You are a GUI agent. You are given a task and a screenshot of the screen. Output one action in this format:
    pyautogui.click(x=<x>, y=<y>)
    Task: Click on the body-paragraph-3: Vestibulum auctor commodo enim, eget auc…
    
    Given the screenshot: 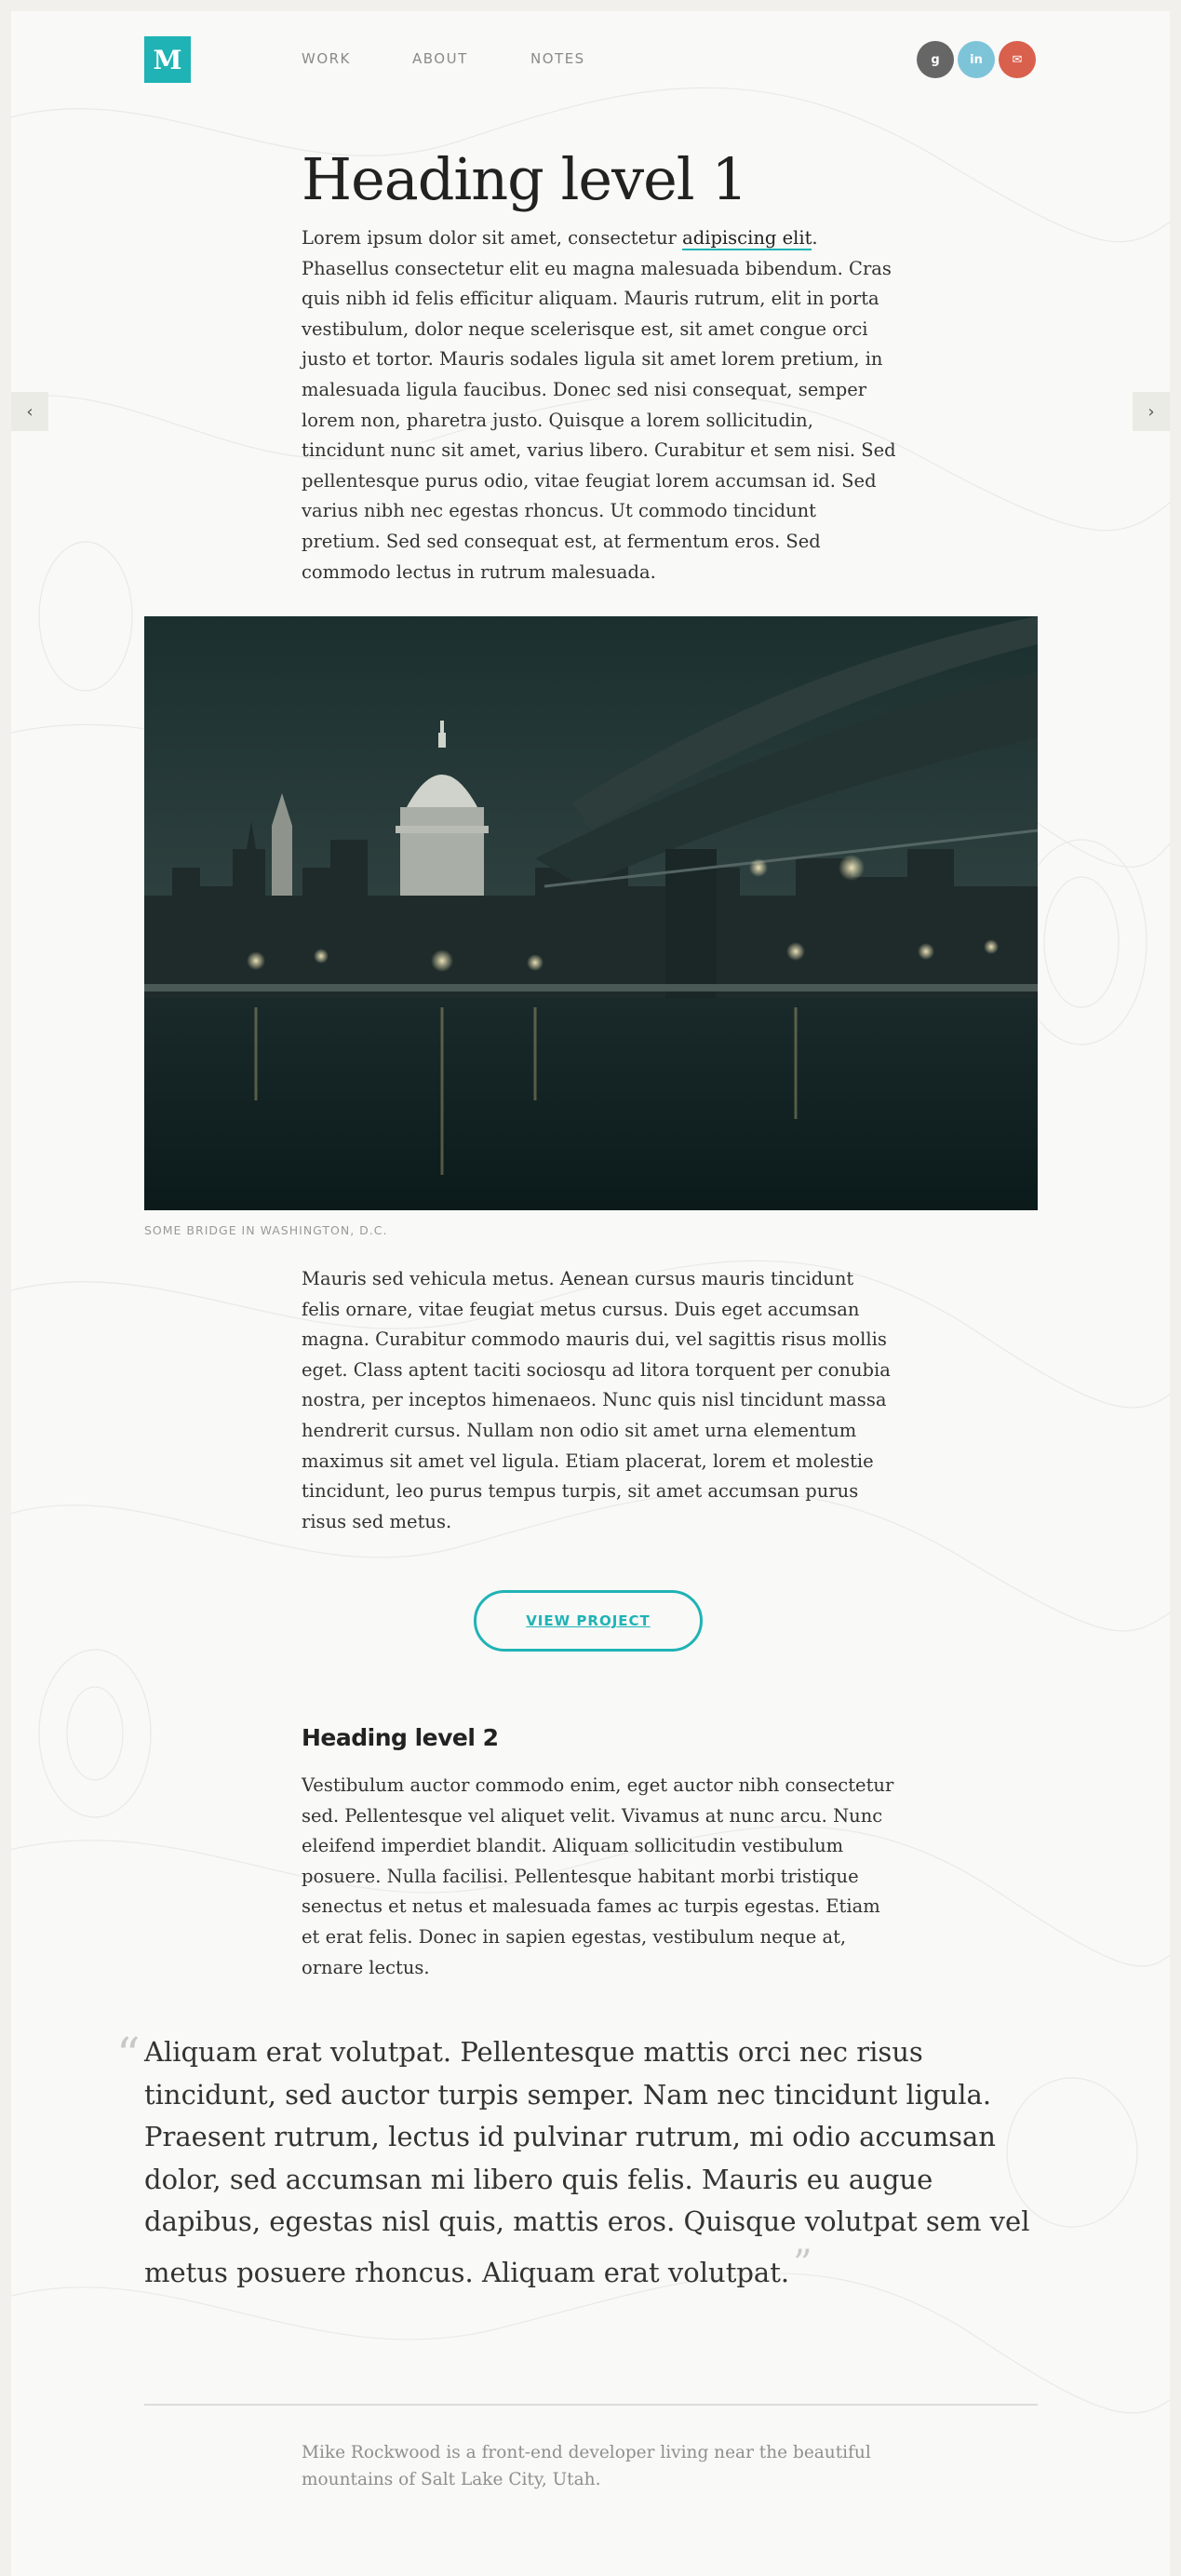 What is the action you would take?
    pyautogui.click(x=598, y=1876)
    